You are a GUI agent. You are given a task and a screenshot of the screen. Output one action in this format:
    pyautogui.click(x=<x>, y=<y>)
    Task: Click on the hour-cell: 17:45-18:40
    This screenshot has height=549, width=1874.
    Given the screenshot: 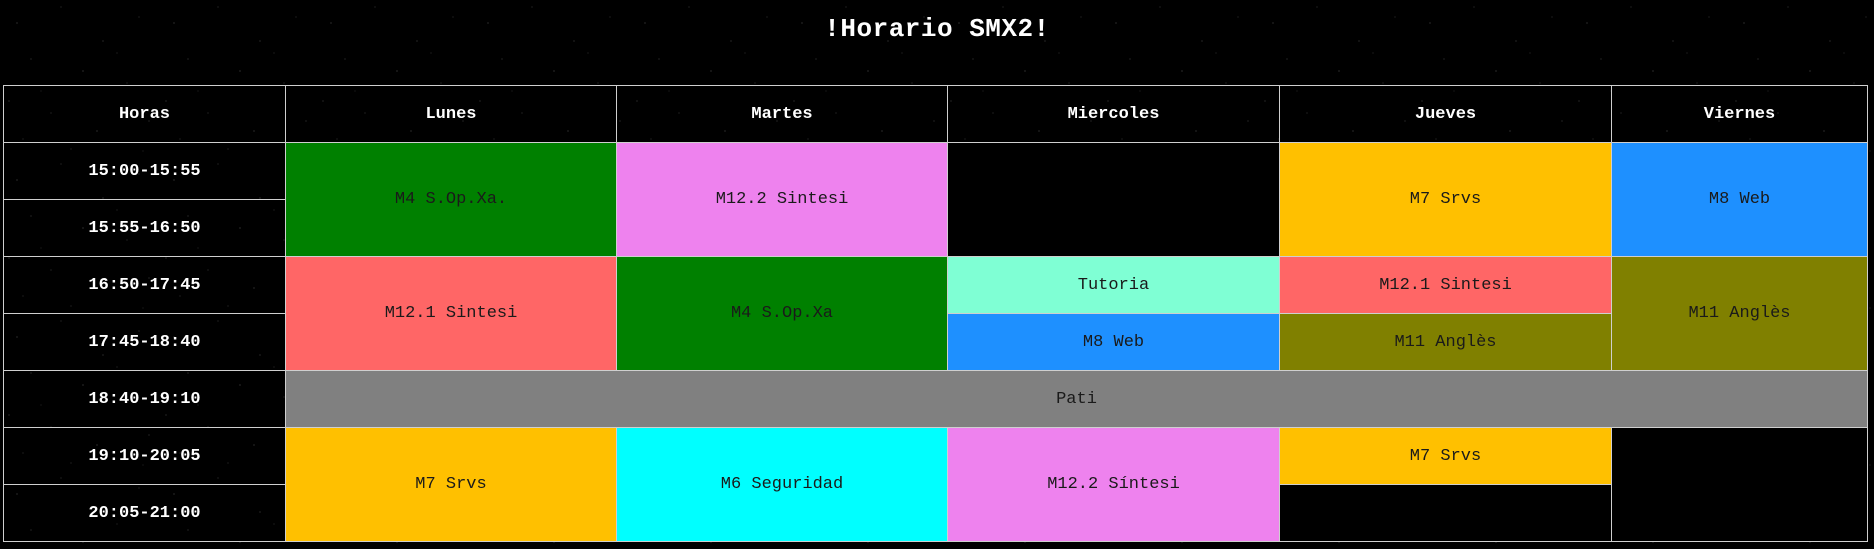 What is the action you would take?
    pyautogui.click(x=144, y=342)
    